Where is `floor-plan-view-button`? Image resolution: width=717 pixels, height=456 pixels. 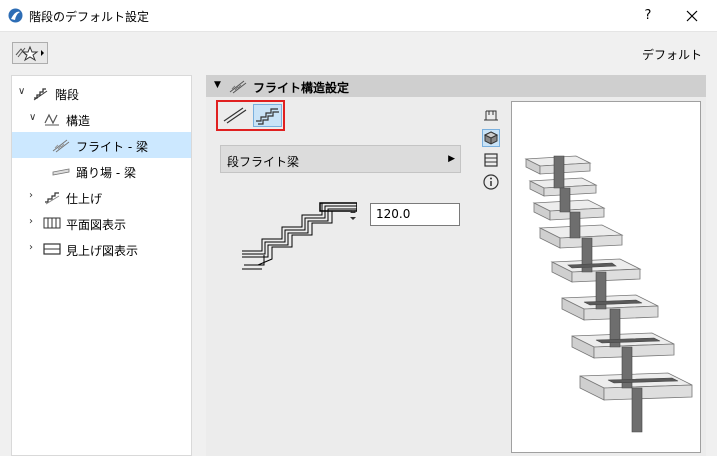 floor-plan-view-button is located at coordinates (491, 116).